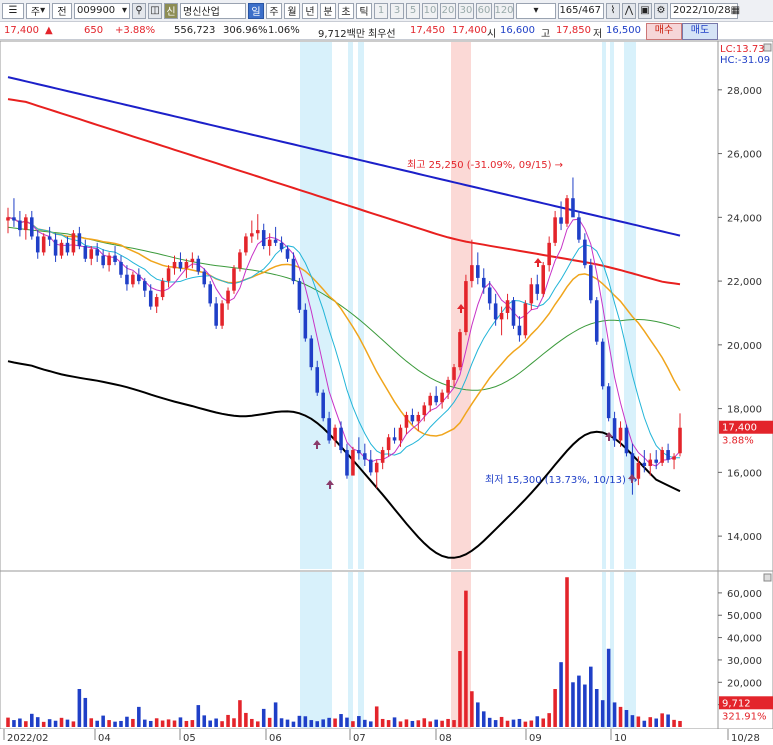 The image size is (773, 745). Describe the element at coordinates (744, 410) in the screenshot. I see `y-tick-label: 18,000` at that location.